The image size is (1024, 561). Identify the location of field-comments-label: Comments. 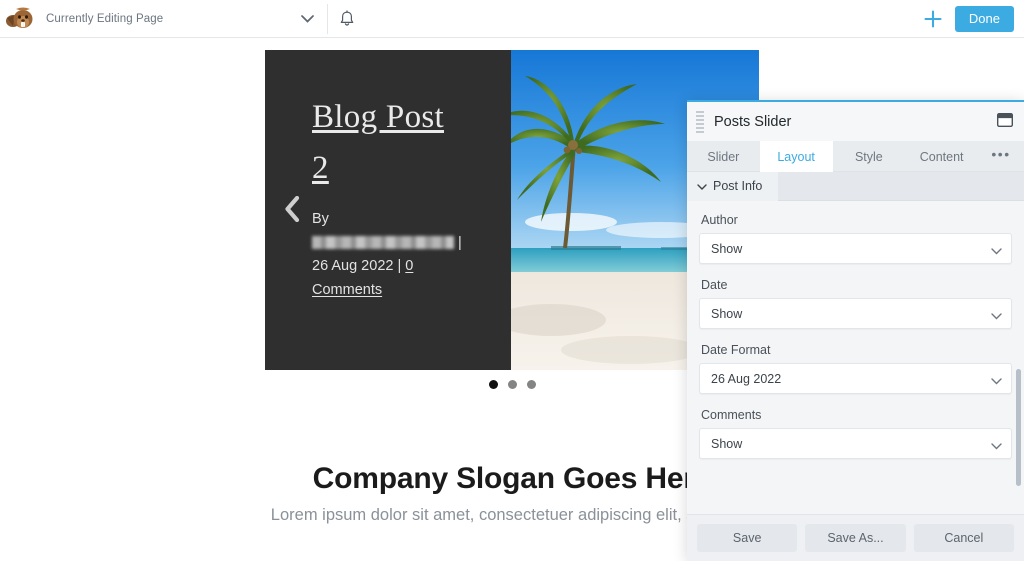
(731, 415).